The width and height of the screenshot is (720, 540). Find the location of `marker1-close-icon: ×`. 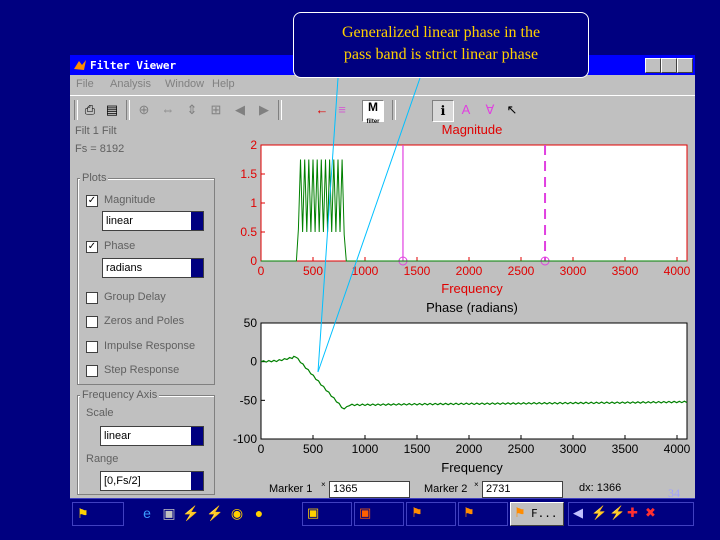

marker1-close-icon: × is located at coordinates (323, 484).